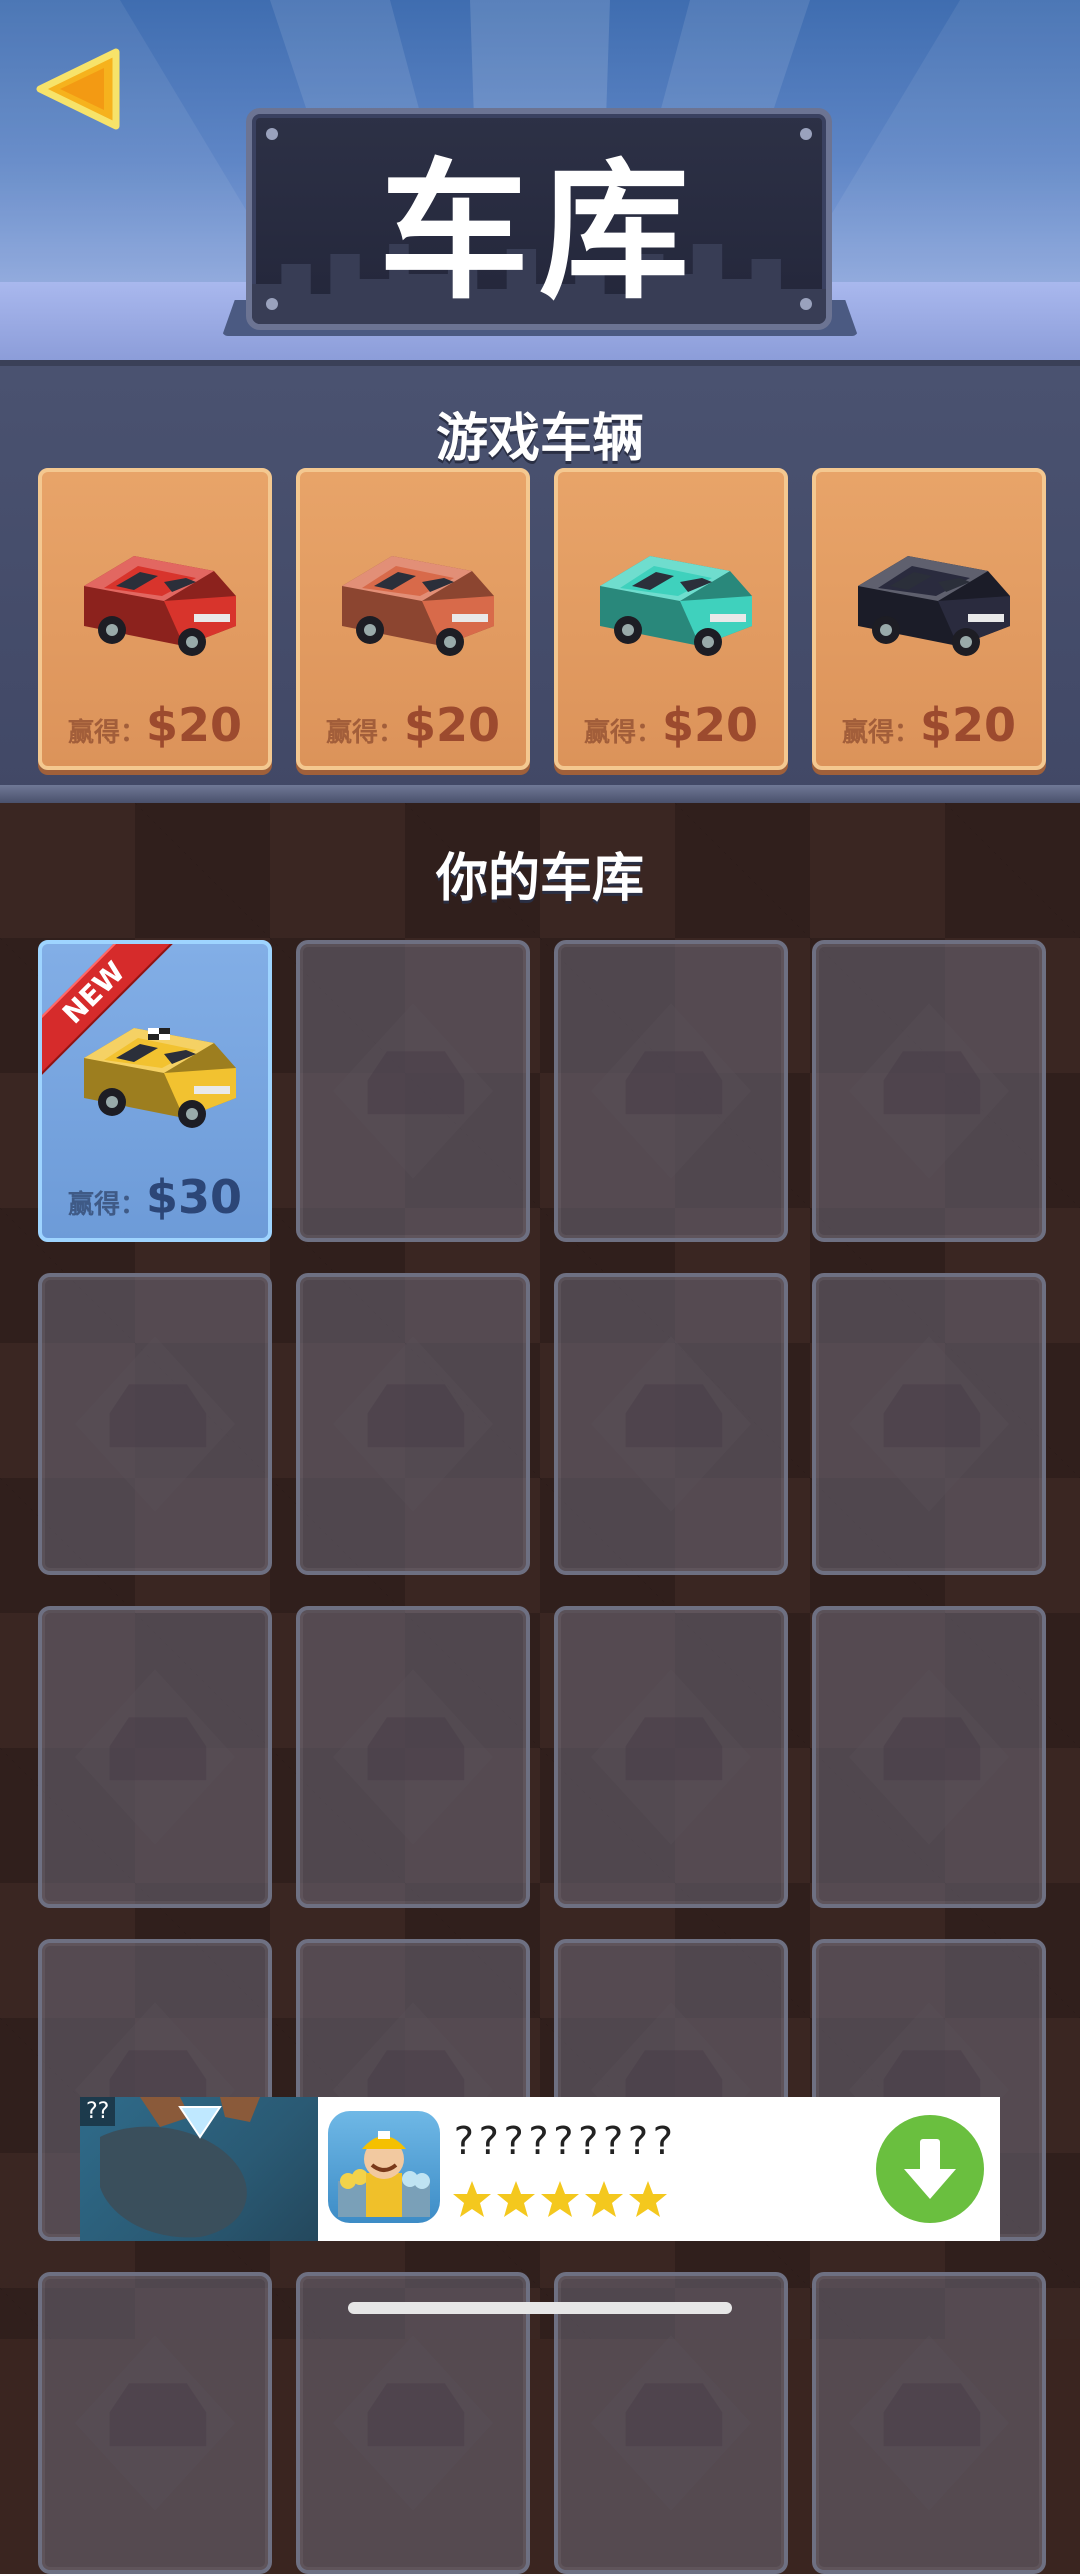 Image resolution: width=1080 pixels, height=2574 pixels. I want to click on ad-thumbnail: ??, so click(199, 2169).